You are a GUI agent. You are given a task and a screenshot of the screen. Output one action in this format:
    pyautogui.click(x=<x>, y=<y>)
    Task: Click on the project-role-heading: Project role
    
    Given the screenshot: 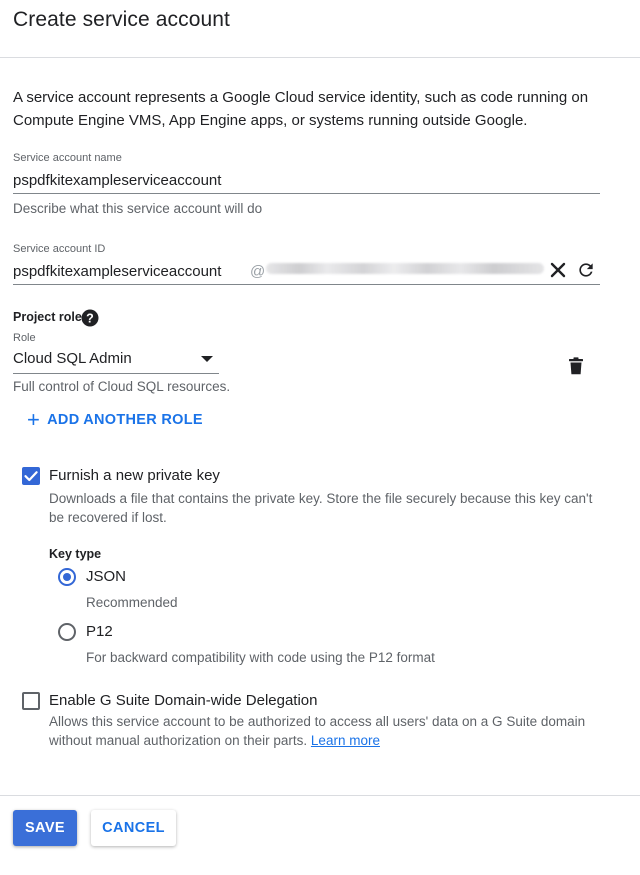 What is the action you would take?
    pyautogui.click(x=47, y=317)
    